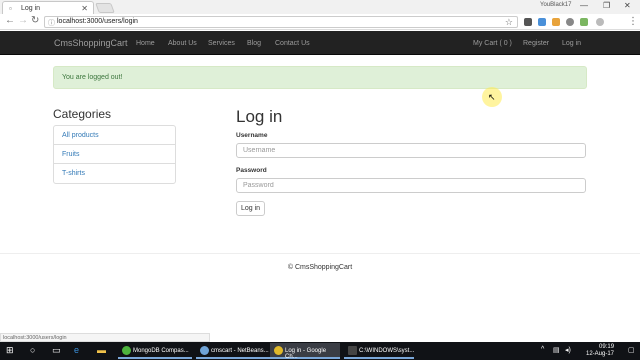 The width and height of the screenshot is (640, 360). Describe the element at coordinates (91, 43) in the screenshot. I see `navbar-brand: CmsShoppingCart` at that location.